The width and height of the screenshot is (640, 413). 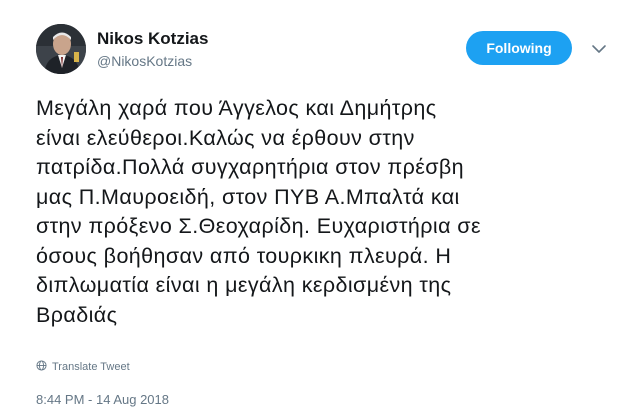 What do you see at coordinates (77, 314) in the screenshot?
I see `tweet-text-line: Βραδιάς` at bounding box center [77, 314].